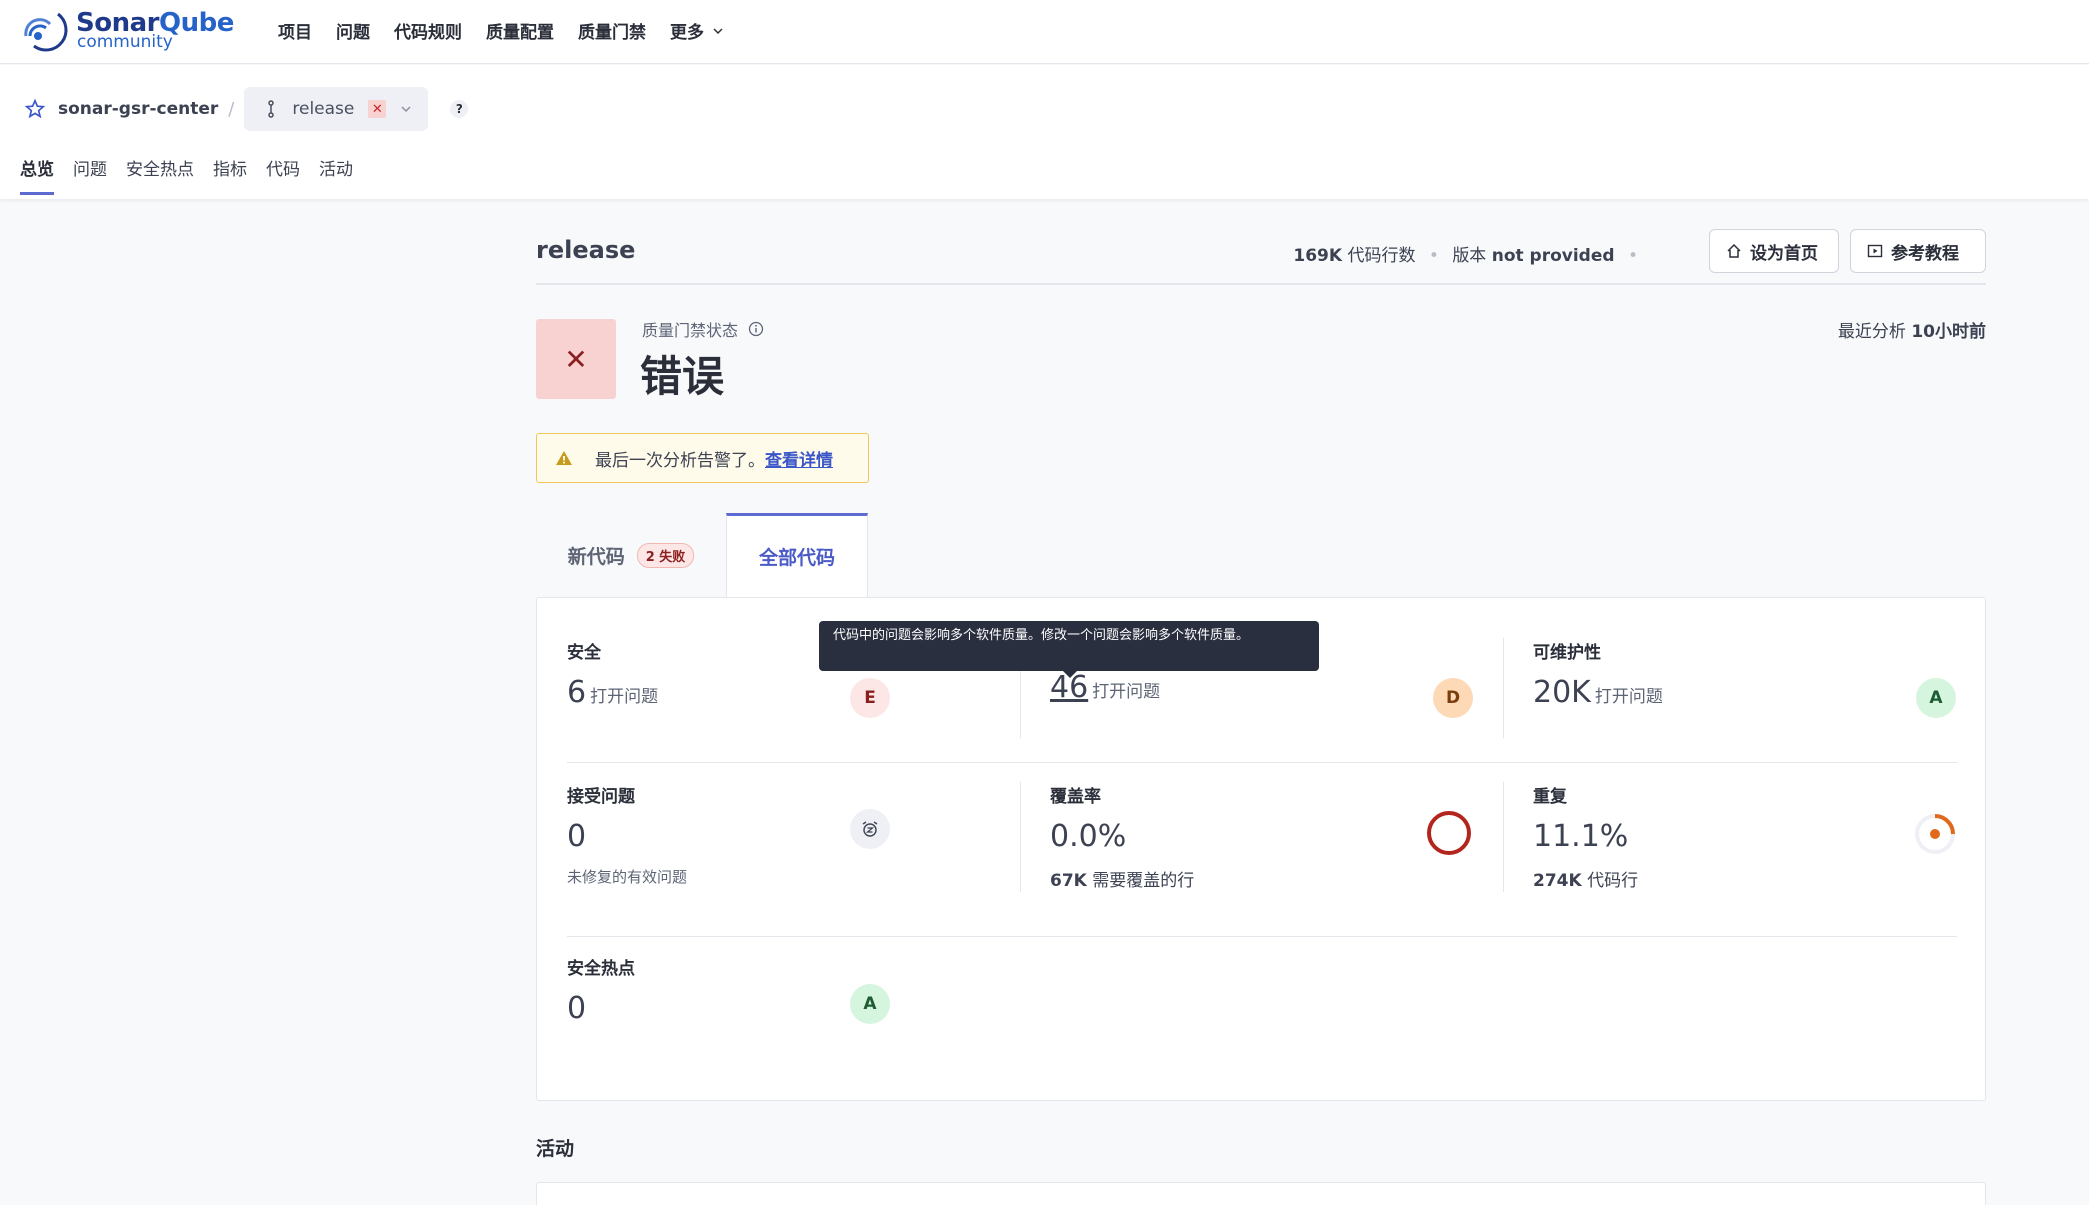 Image resolution: width=2089 pixels, height=1205 pixels. I want to click on warning-icon, so click(564, 458).